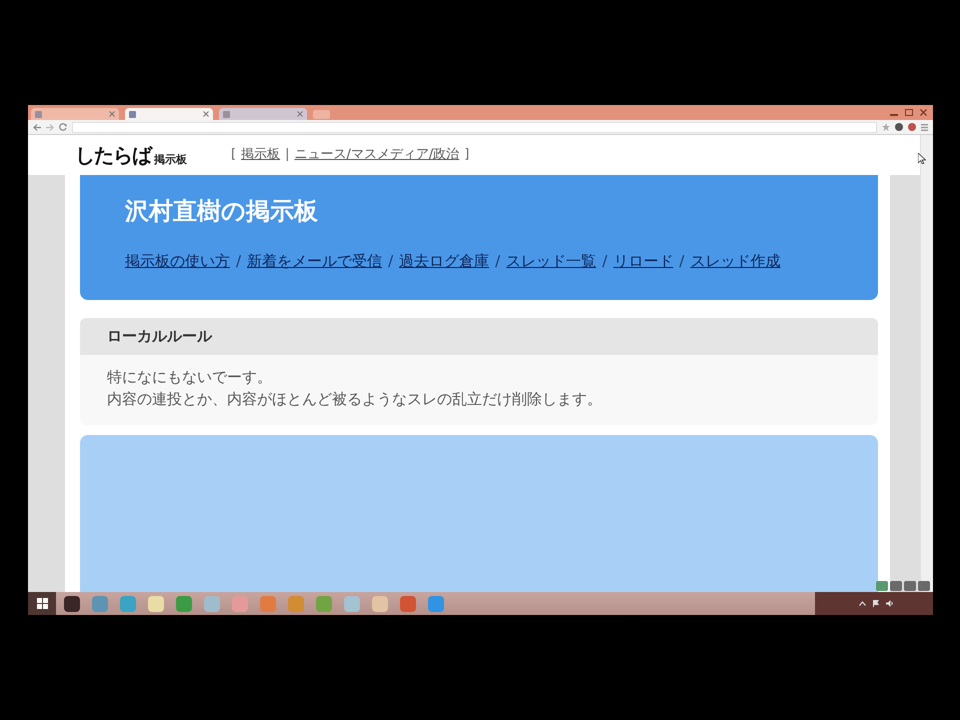 This screenshot has height=720, width=960. What do you see at coordinates (909, 112) in the screenshot?
I see `maximize-icon` at bounding box center [909, 112].